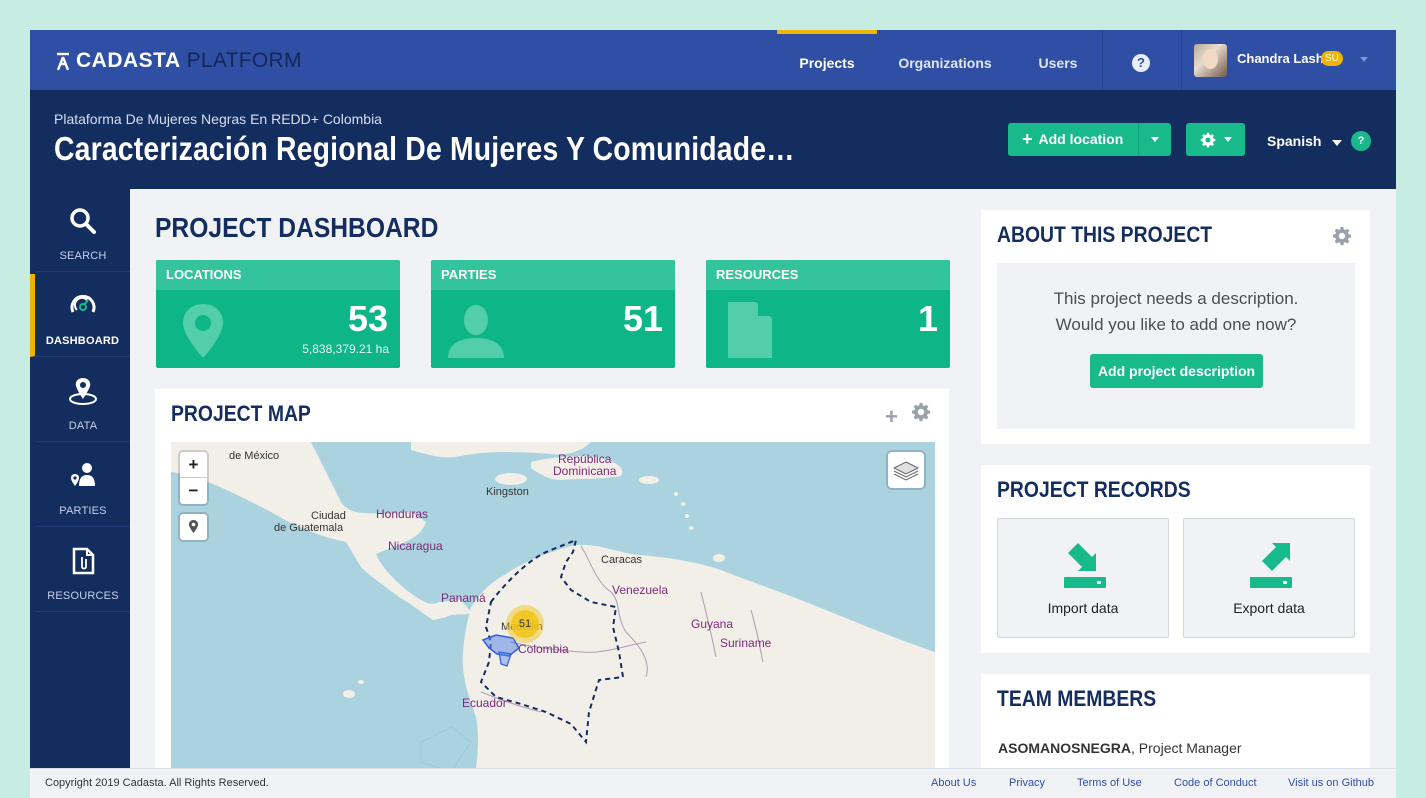  I want to click on cadasta-logo: CADASTA PLATFORM, so click(179, 61).